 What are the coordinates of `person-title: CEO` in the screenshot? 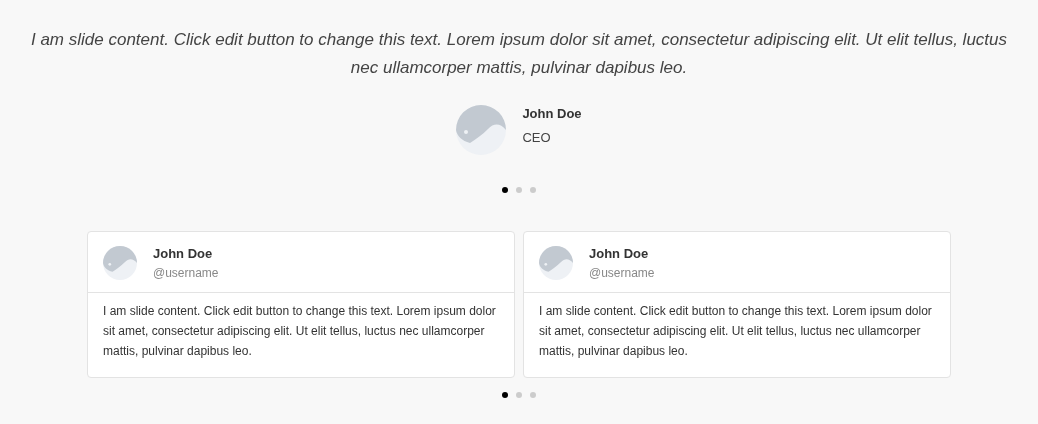 It's located at (537, 137).